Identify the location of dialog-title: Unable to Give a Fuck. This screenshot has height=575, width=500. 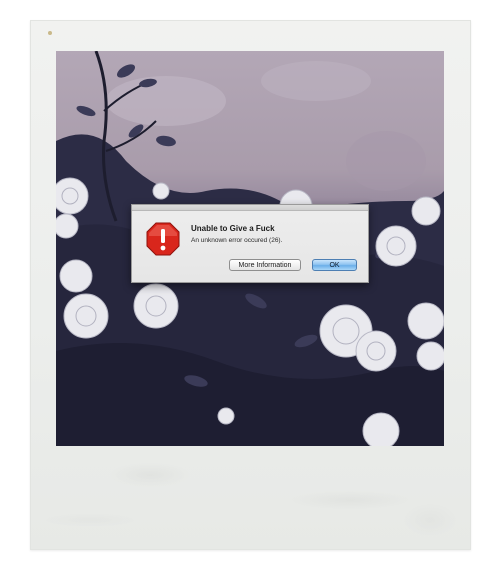
(233, 228).